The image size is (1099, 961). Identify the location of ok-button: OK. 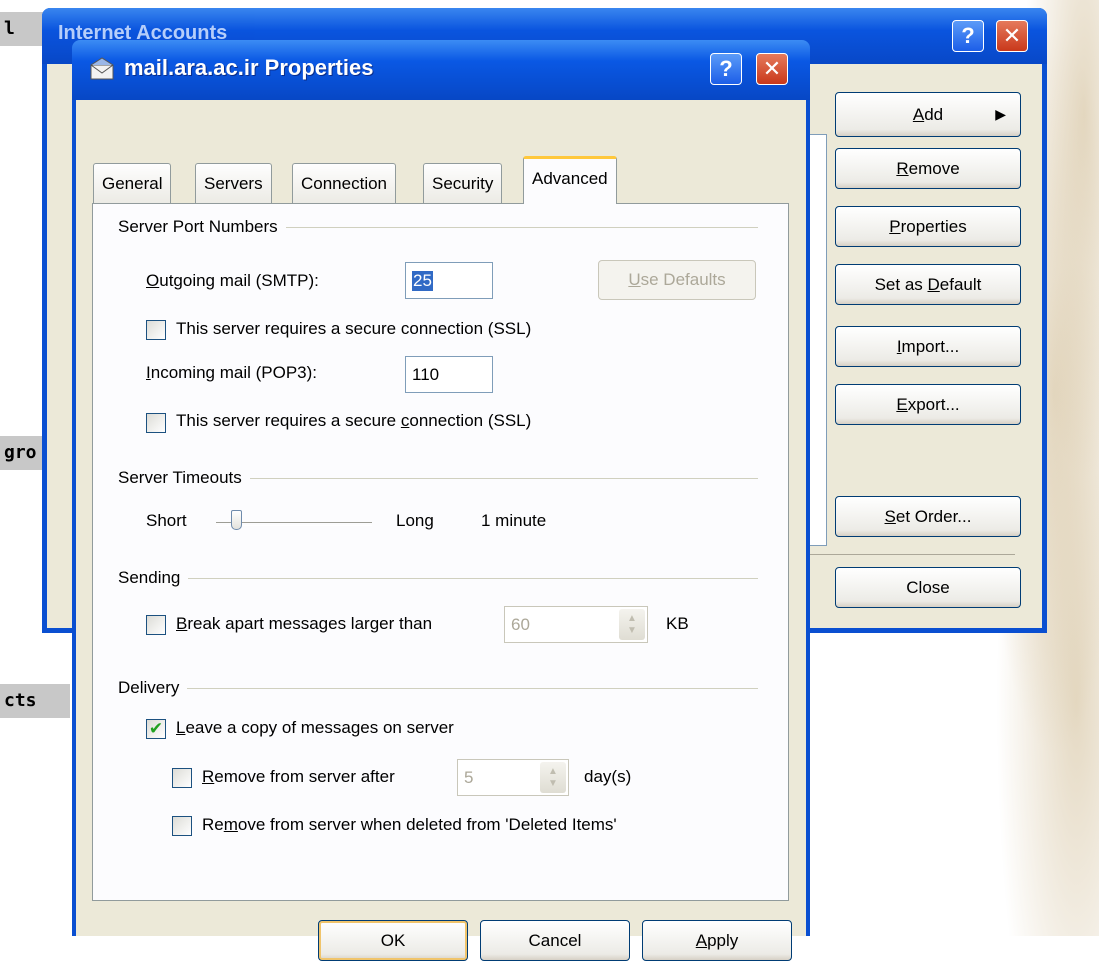
(393, 940).